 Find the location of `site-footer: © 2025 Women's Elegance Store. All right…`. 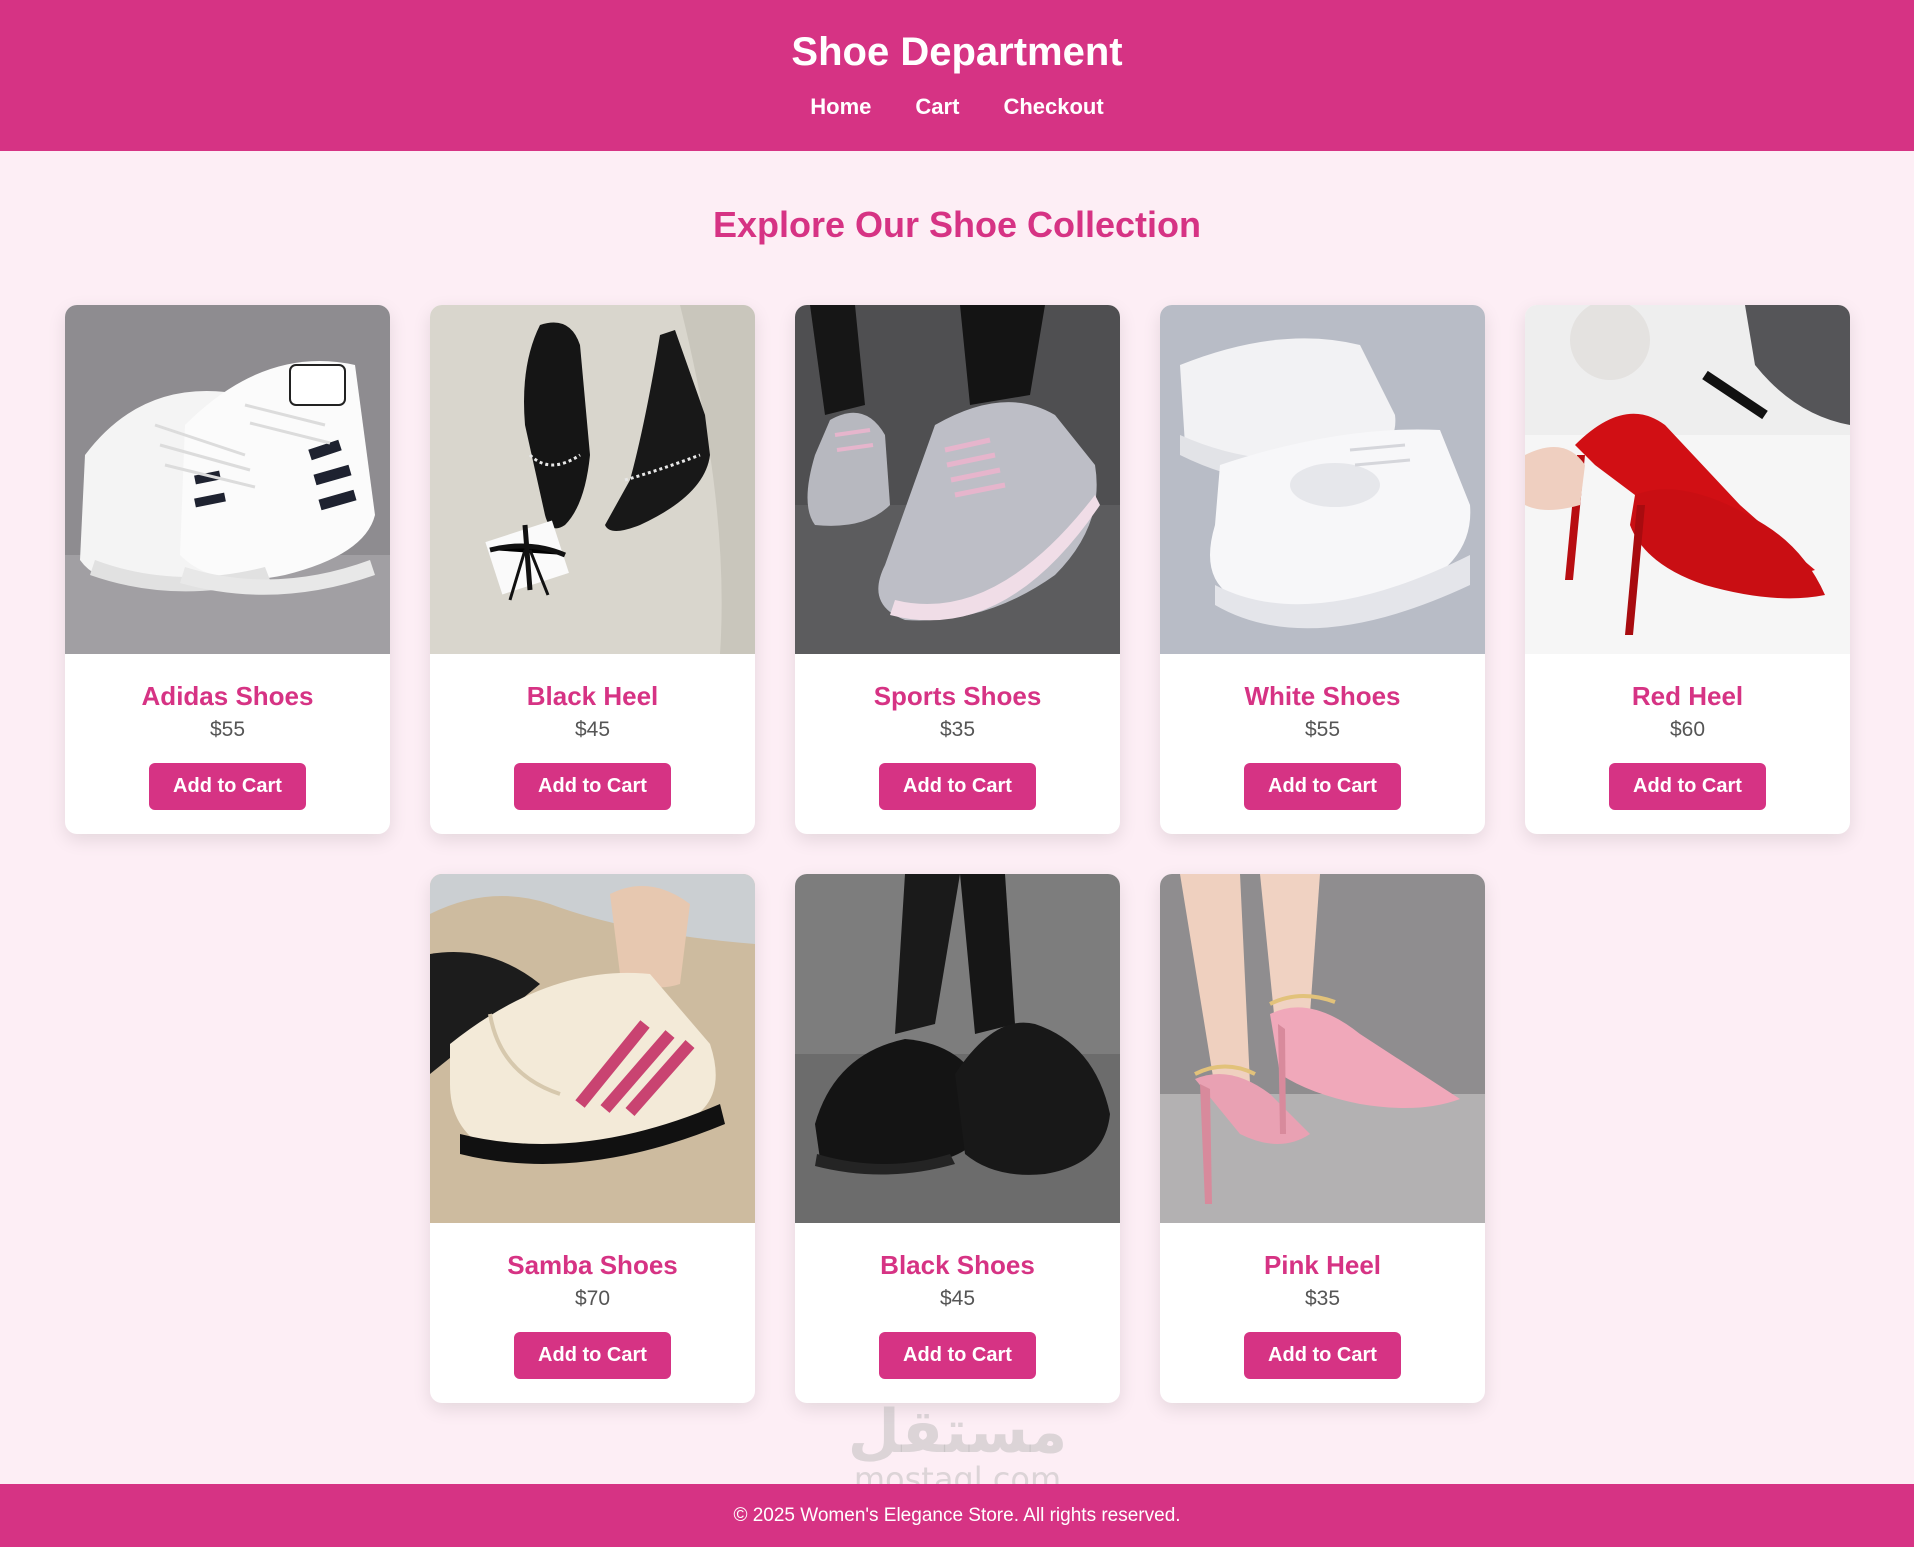

site-footer: © 2025 Women's Elegance Store. All right… is located at coordinates (957, 1515).